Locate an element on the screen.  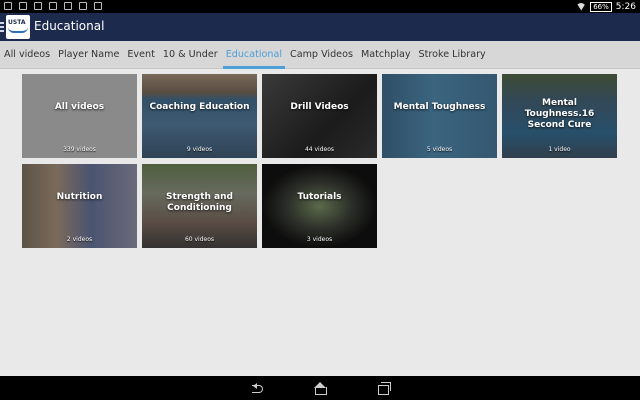
image-icon is located at coordinates (38, 6).